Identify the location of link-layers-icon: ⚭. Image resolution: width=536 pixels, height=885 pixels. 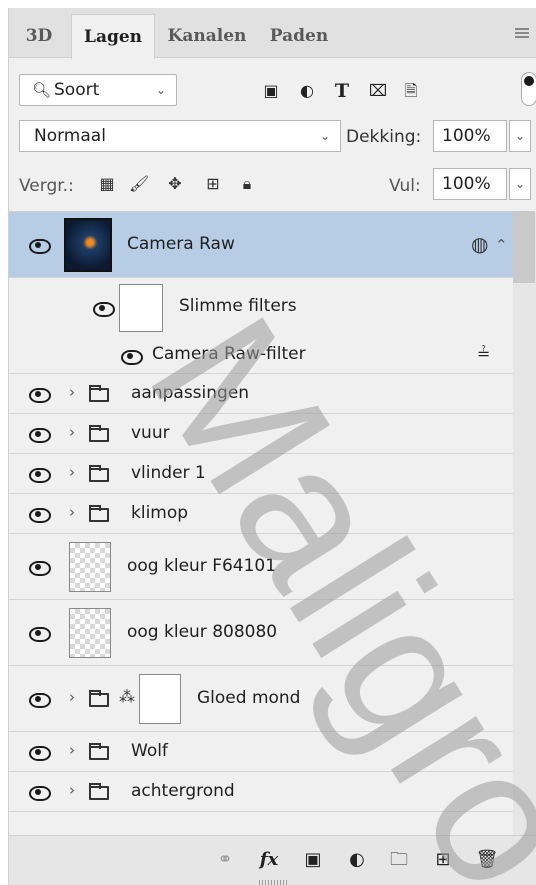
(225, 860).